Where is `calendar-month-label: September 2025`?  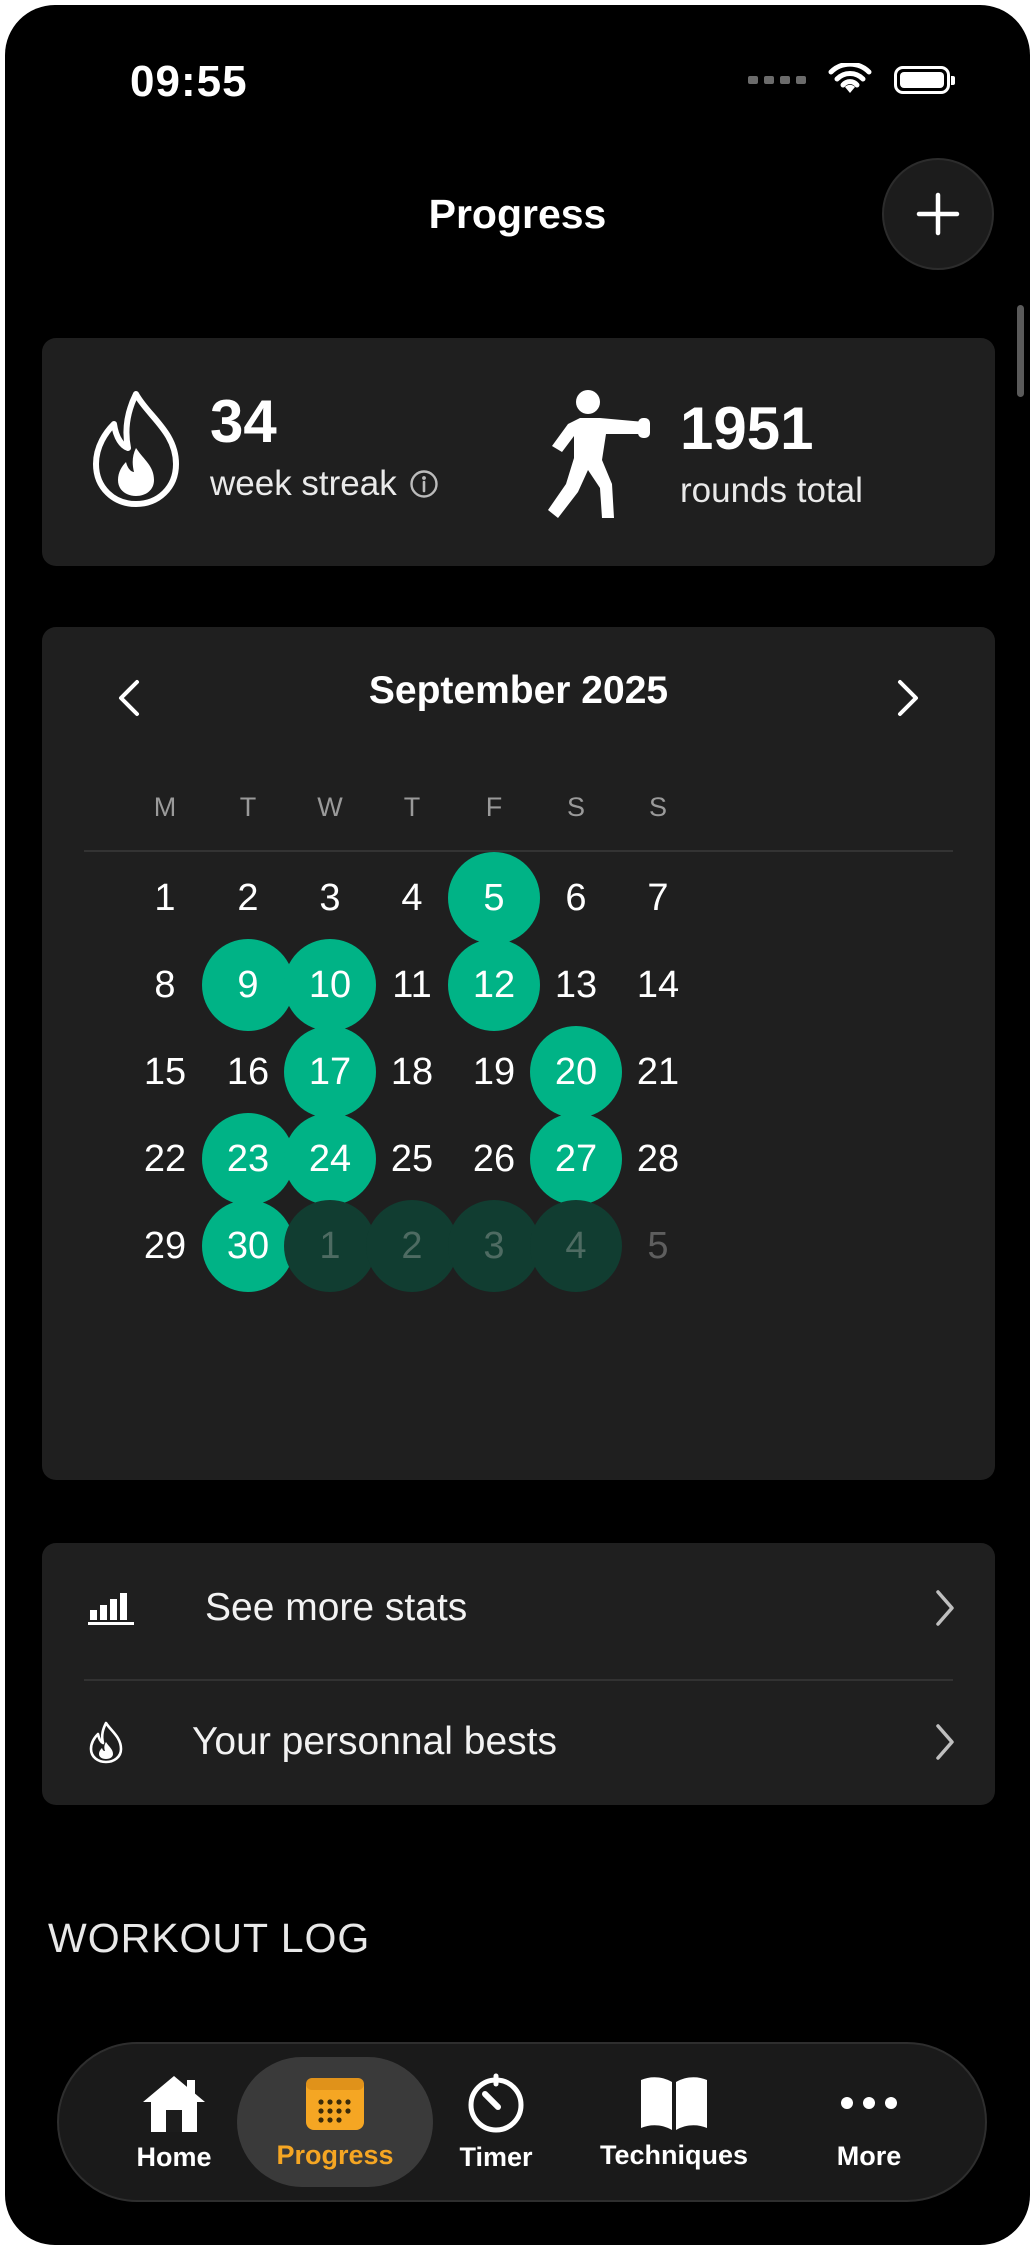
calendar-month-label: September 2025 is located at coordinates (518, 690).